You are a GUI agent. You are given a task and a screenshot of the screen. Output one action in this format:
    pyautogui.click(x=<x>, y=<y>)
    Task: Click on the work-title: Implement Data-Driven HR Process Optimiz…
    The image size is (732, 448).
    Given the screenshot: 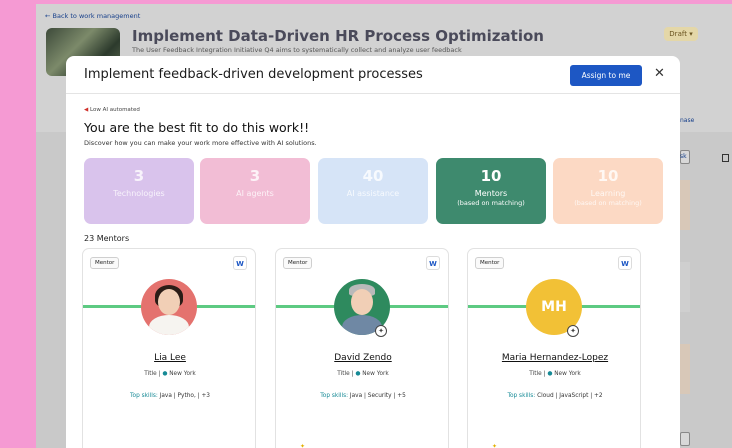 What is the action you would take?
    pyautogui.click(x=338, y=36)
    